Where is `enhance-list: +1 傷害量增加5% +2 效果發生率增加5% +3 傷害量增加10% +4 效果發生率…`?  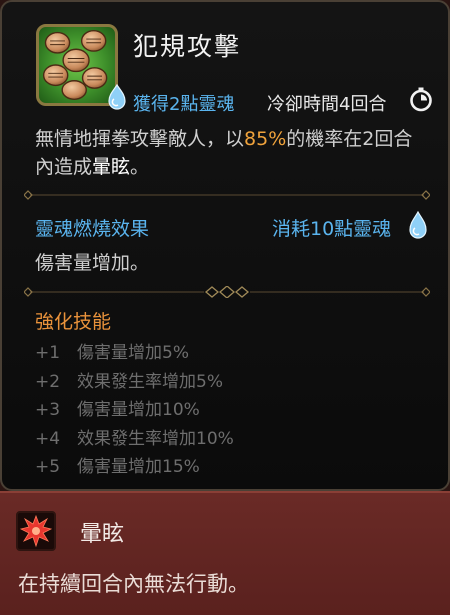 enhance-list: +1 傷害量增加5% +2 效果發生率增加5% +3 傷害量增加10% +4 效果發生率… is located at coordinates (134, 409).